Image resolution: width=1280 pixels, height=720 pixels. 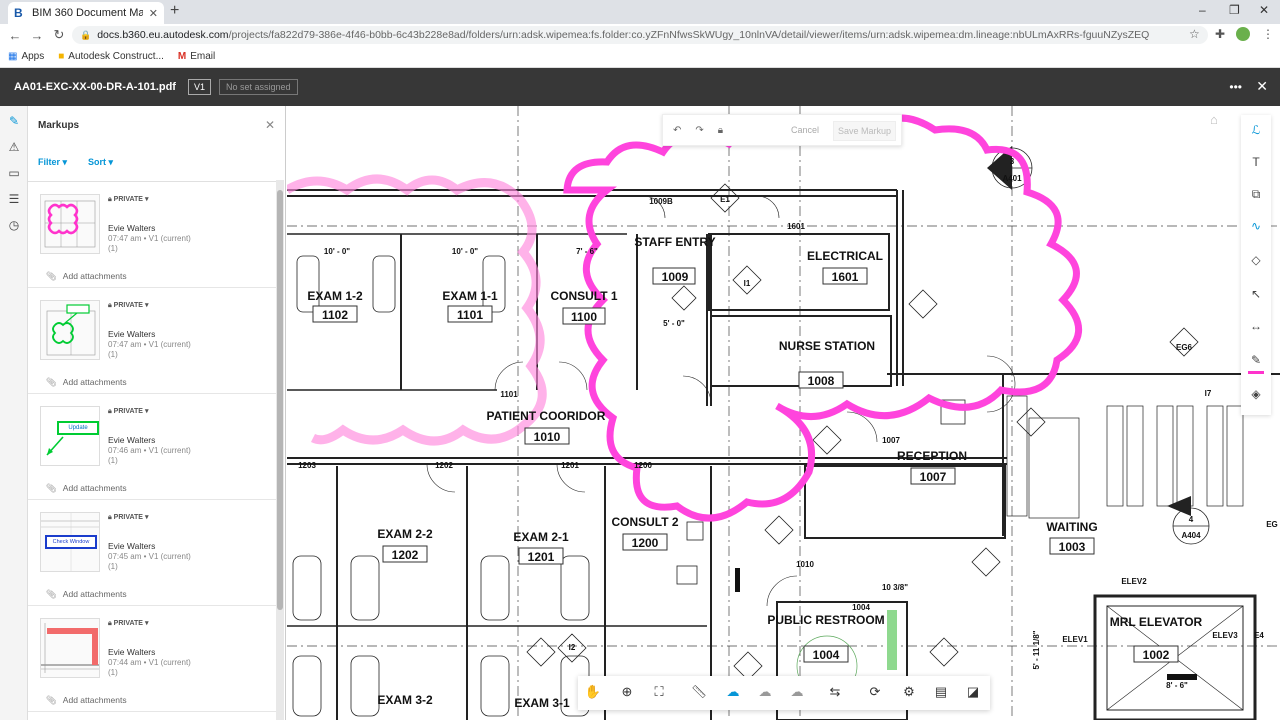 What do you see at coordinates (335, 296) in the screenshot?
I see `room-name: EXAM 1-2` at bounding box center [335, 296].